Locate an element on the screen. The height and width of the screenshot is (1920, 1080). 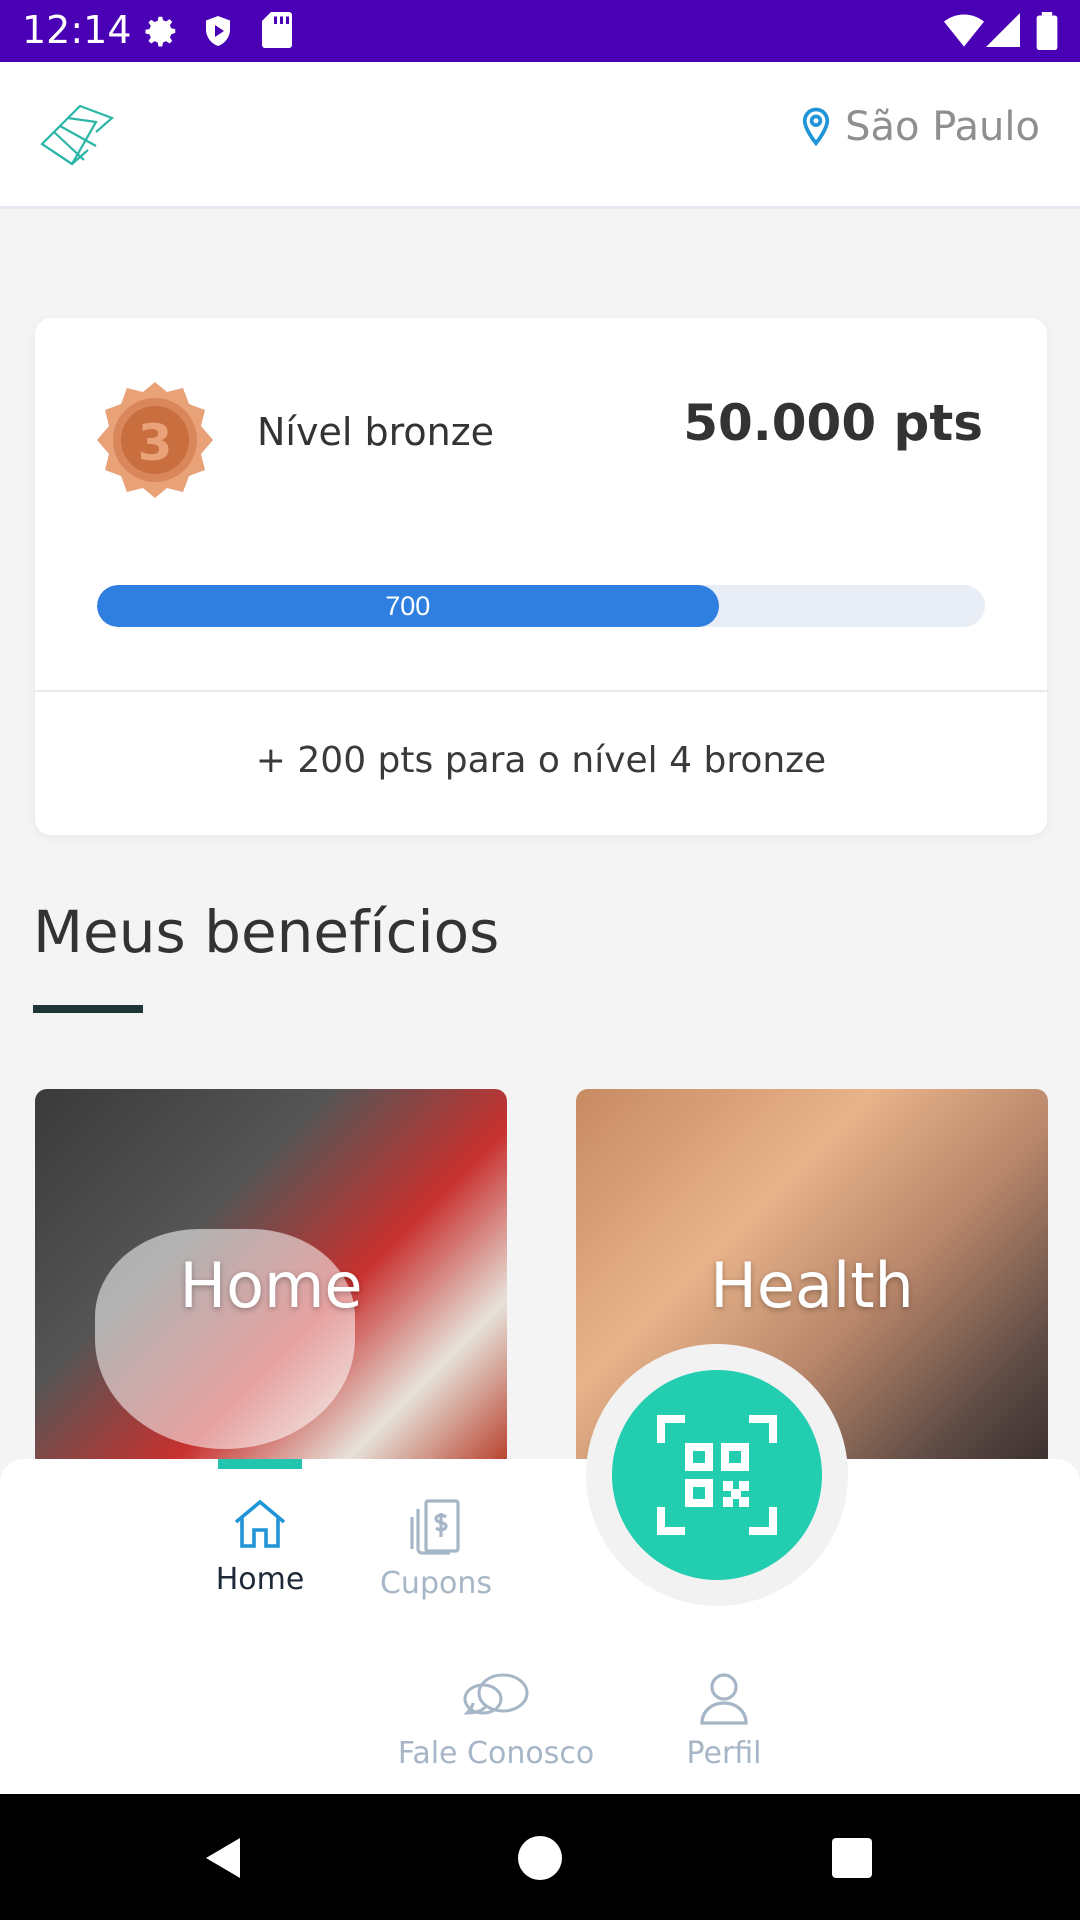
chat-icon is located at coordinates (496, 1694).